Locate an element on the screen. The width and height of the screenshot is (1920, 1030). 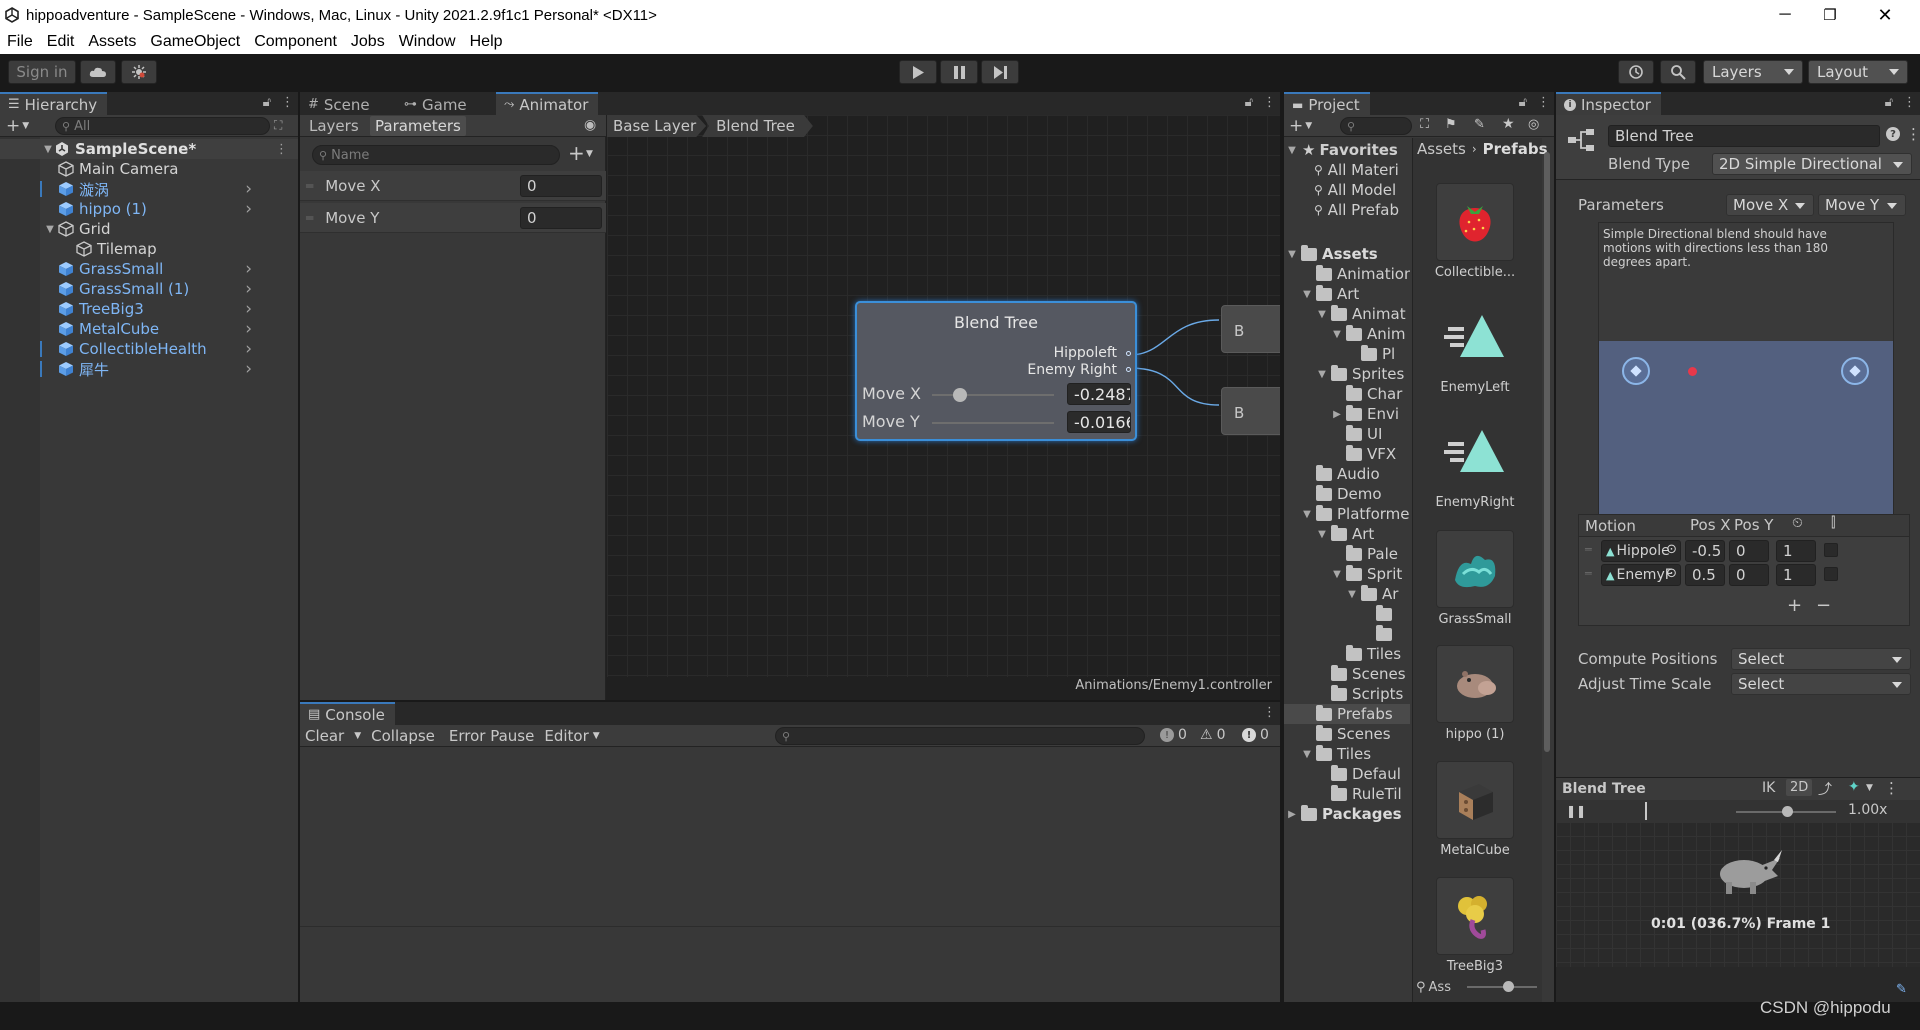
project-folder: ▶ Envi is located at coordinates (1347, 414).